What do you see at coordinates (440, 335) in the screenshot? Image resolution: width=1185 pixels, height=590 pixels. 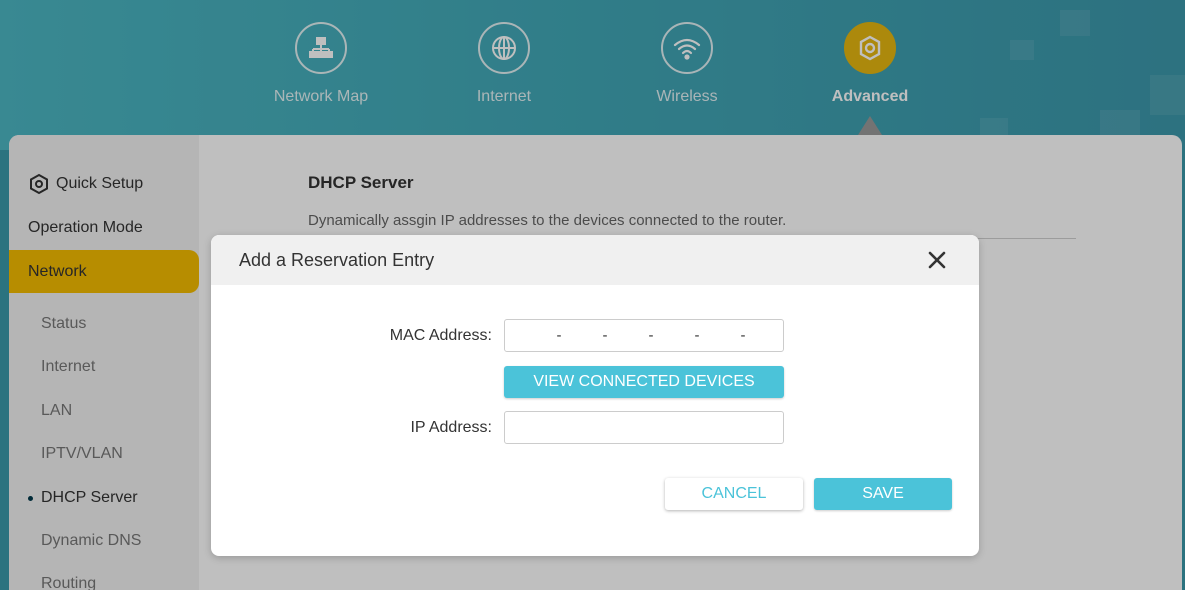 I see `mac-address-label: MAC Address:` at bounding box center [440, 335].